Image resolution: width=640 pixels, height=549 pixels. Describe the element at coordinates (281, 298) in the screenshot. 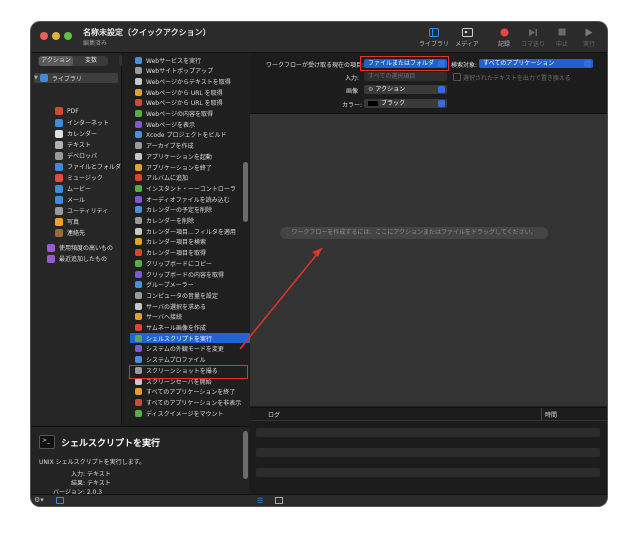

I see `annotation-arrow` at that location.